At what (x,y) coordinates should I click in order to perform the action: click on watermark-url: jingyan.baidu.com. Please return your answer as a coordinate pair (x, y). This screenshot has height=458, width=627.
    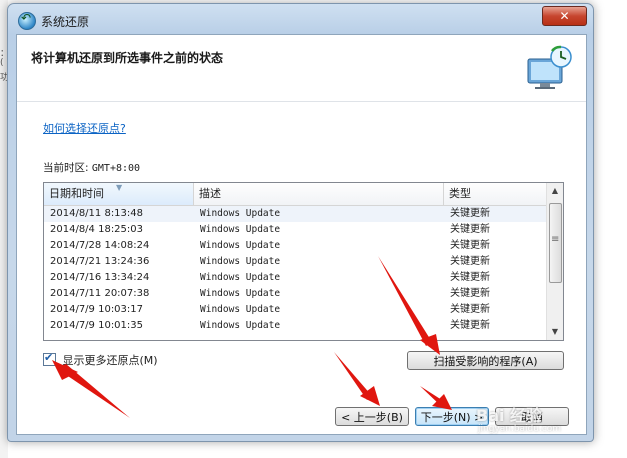
    Looking at the image, I should click on (520, 429).